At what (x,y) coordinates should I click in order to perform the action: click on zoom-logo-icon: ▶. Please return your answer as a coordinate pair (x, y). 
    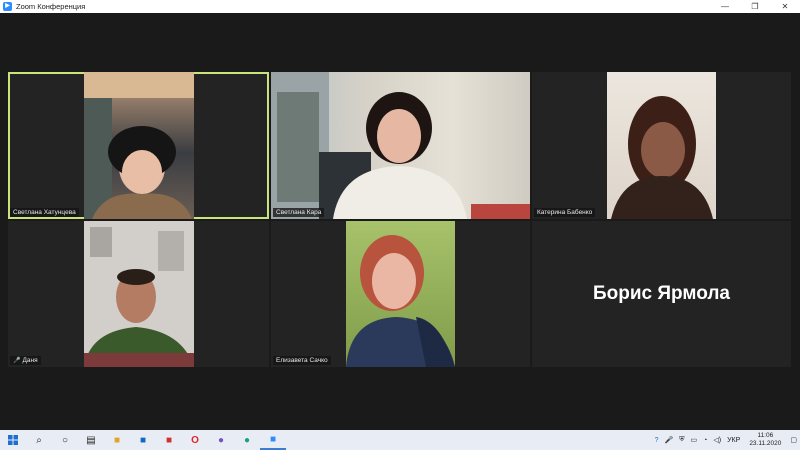
    Looking at the image, I should click on (7, 6).